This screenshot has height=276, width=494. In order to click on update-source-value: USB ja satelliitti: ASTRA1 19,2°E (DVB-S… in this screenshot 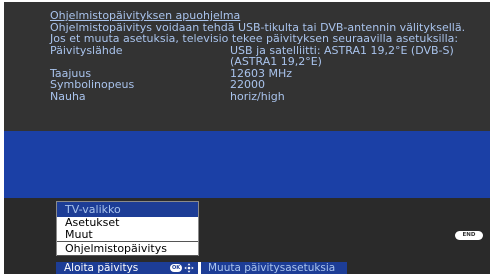, I will do `click(342, 56)`.